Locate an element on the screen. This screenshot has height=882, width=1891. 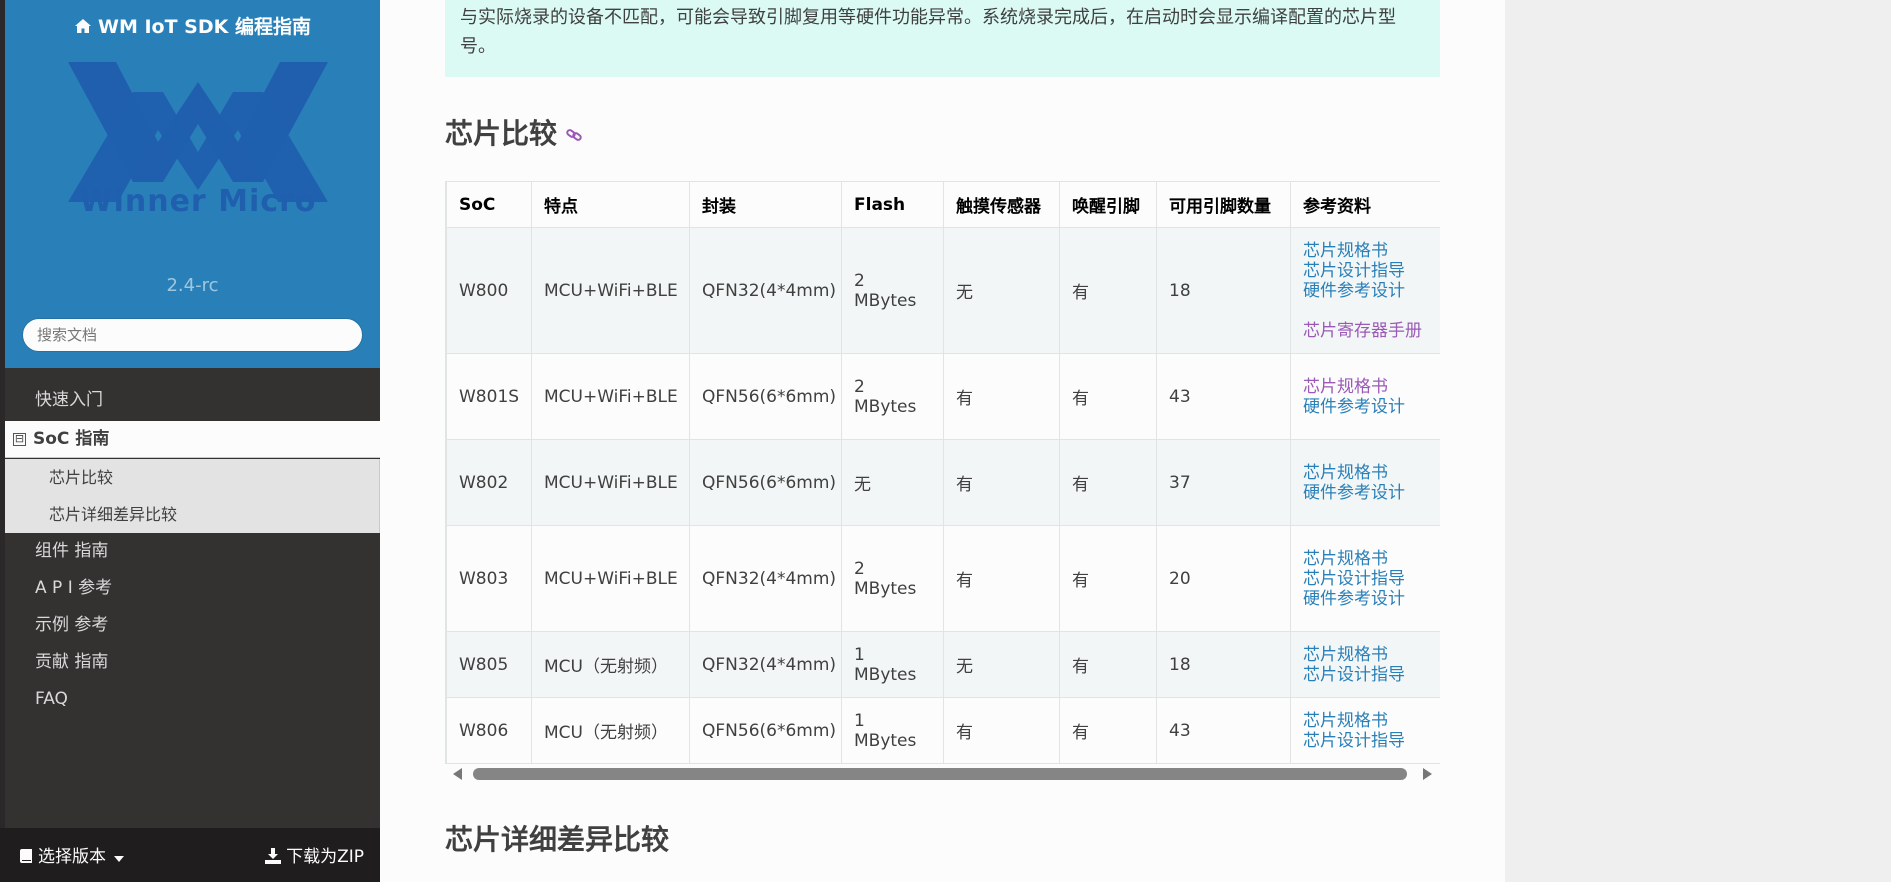
download-zip-button: 下载为ZIP is located at coordinates (314, 854).